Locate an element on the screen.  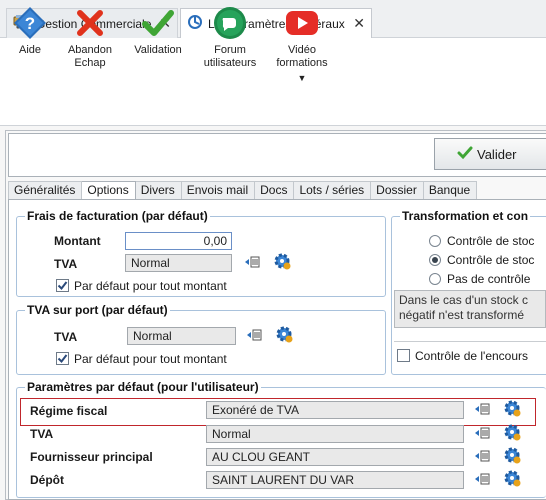
info-line-2: négatif n'est transformé is located at coordinates (462, 315).